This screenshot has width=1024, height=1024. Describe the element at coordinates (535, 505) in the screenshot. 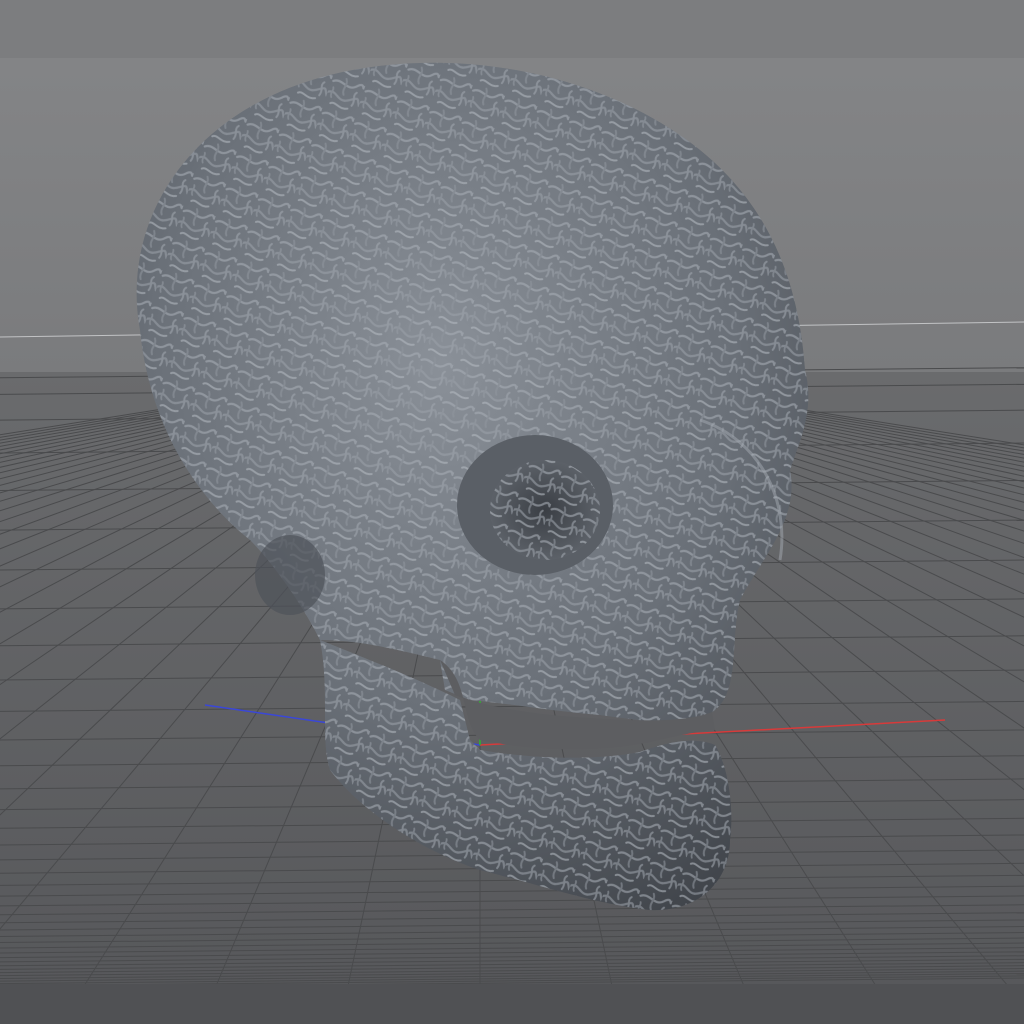

I see `skull-eye-socket` at that location.